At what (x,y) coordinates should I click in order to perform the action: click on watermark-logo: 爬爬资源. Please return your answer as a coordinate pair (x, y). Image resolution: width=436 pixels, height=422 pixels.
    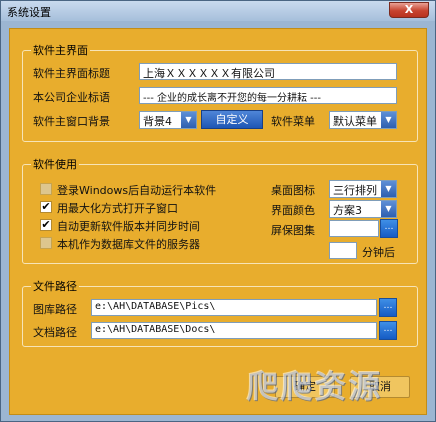
    Looking at the image, I should click on (314, 386).